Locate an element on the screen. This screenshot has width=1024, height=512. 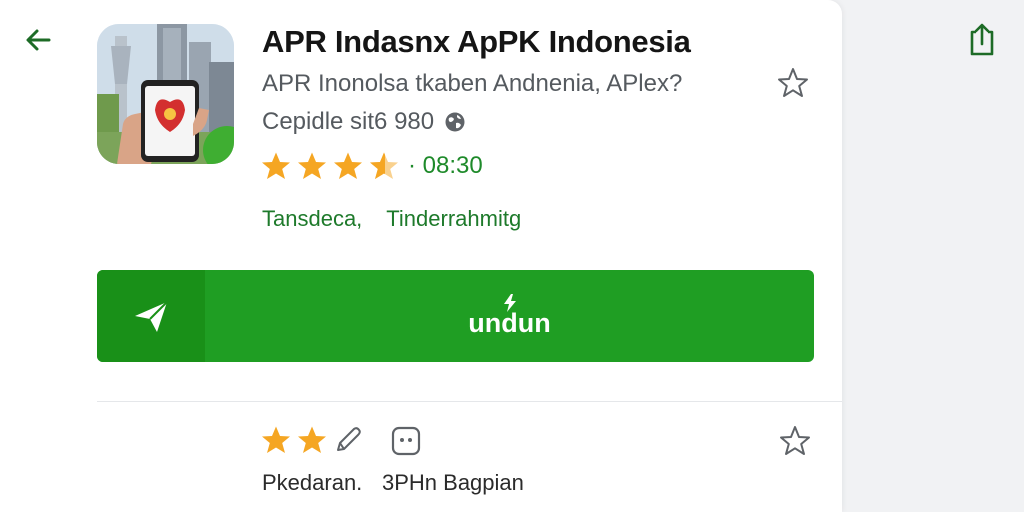
chat-button is located at coordinates (406, 441).